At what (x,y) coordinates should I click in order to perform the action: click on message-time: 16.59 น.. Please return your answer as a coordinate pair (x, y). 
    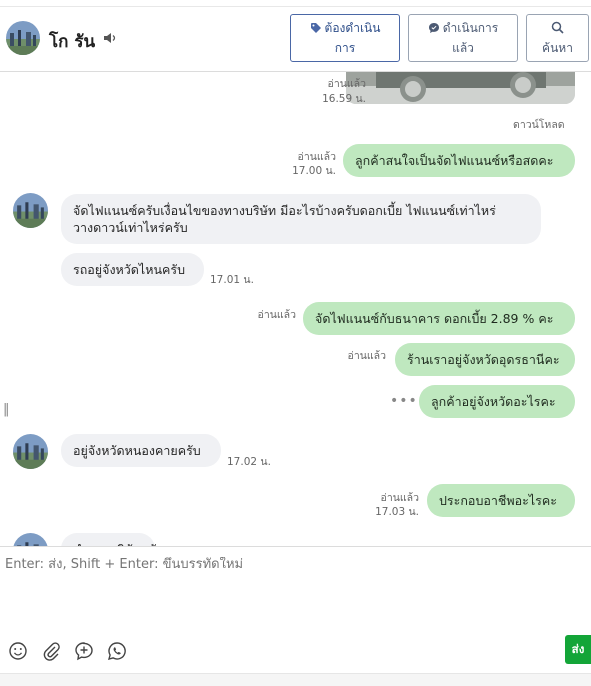
    Looking at the image, I should click on (344, 99).